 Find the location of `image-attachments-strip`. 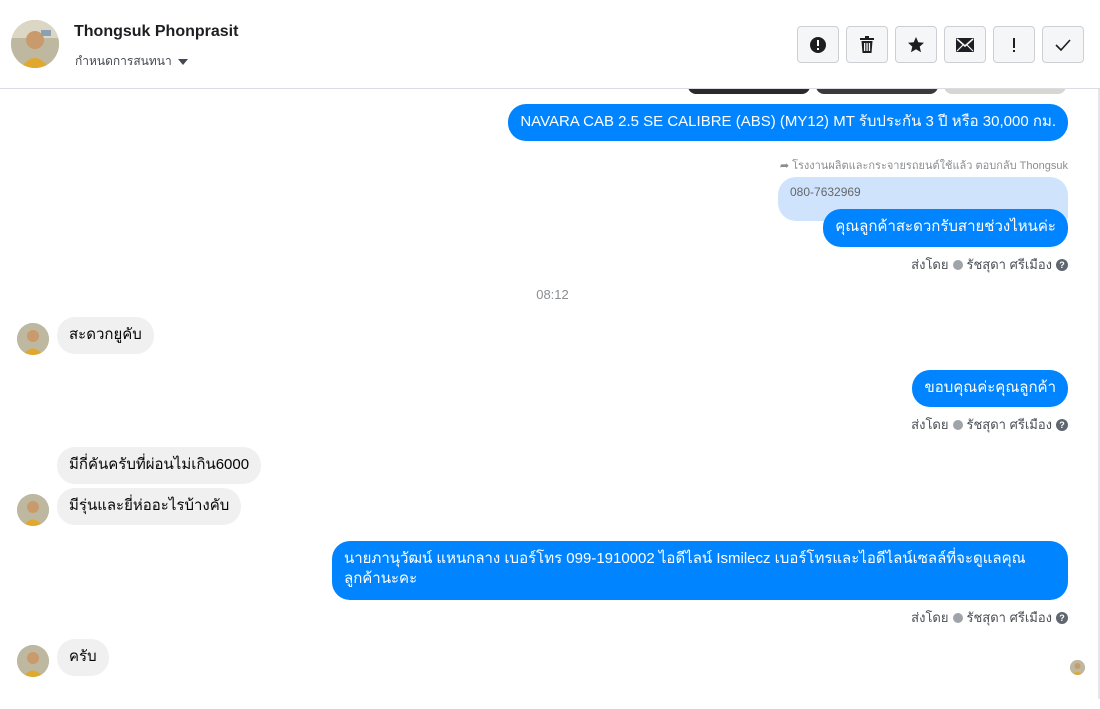

image-attachments-strip is located at coordinates (877, 91).